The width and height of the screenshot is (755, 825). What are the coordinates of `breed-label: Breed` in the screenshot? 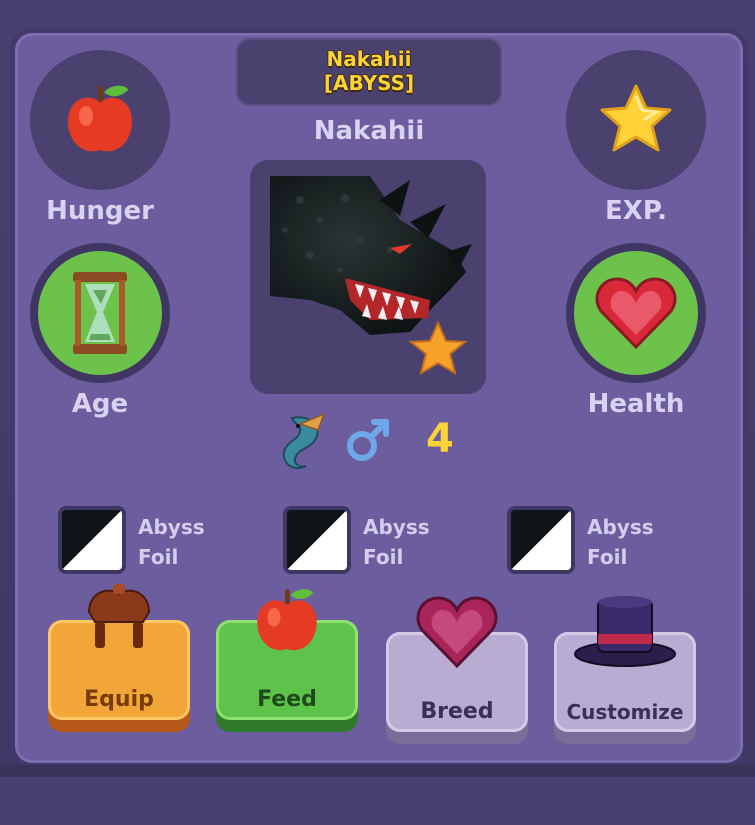 It's located at (457, 711).